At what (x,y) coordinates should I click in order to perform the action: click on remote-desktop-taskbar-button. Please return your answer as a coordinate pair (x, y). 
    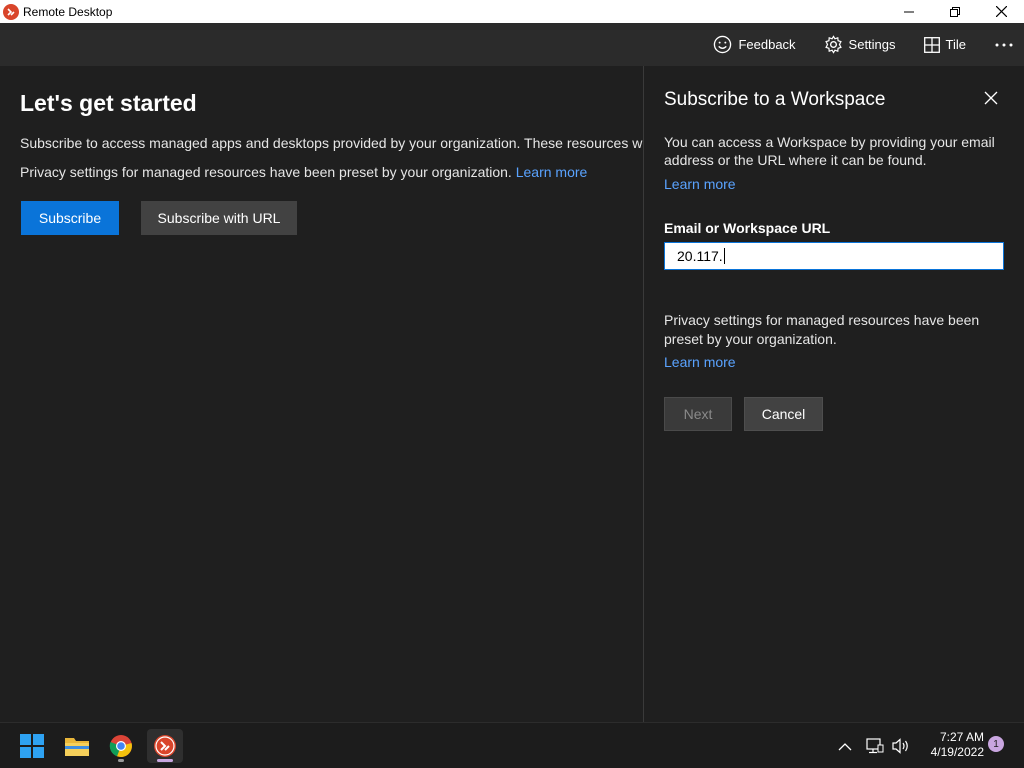
    Looking at the image, I should click on (165, 746).